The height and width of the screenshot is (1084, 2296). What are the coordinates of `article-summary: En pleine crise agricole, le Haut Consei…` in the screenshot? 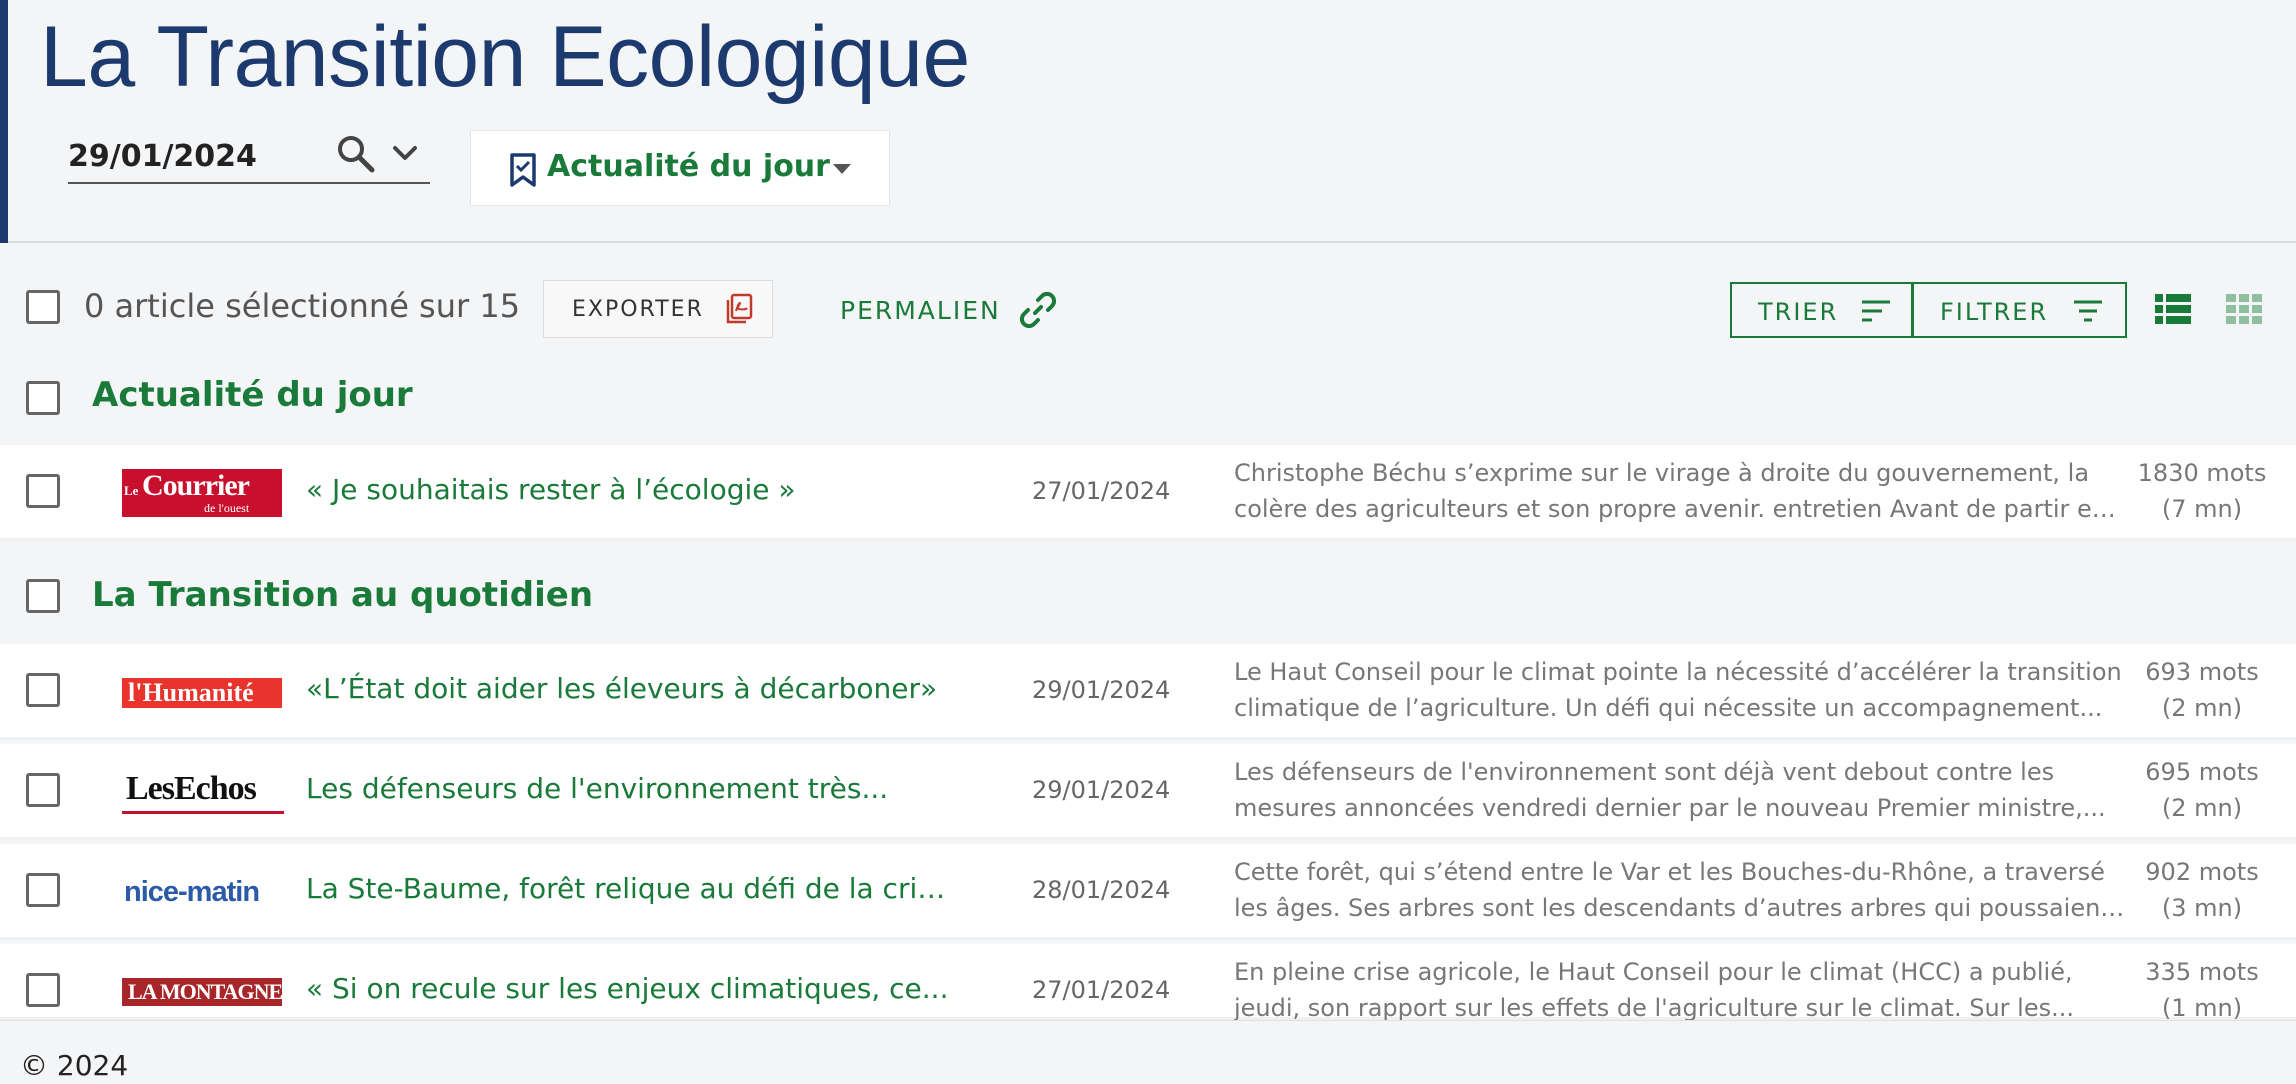 It's located at (1681, 987).